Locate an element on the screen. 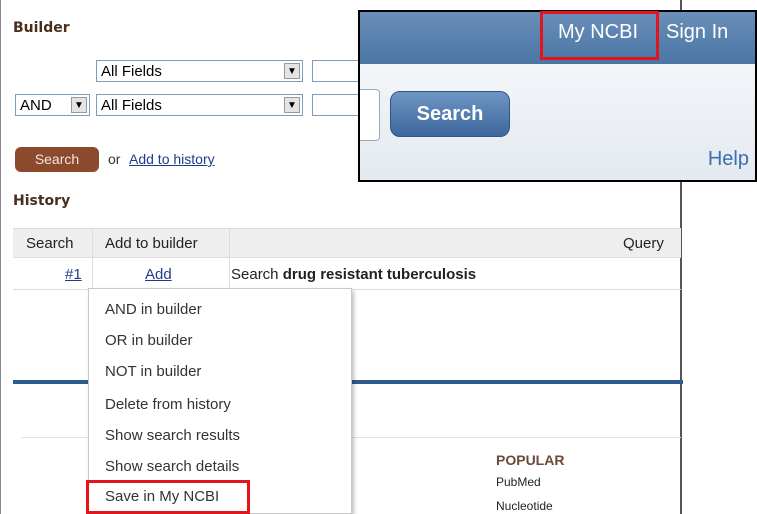 This screenshot has width=757, height=514. query-text: Search drug resistant tuberculosis is located at coordinates (353, 274).